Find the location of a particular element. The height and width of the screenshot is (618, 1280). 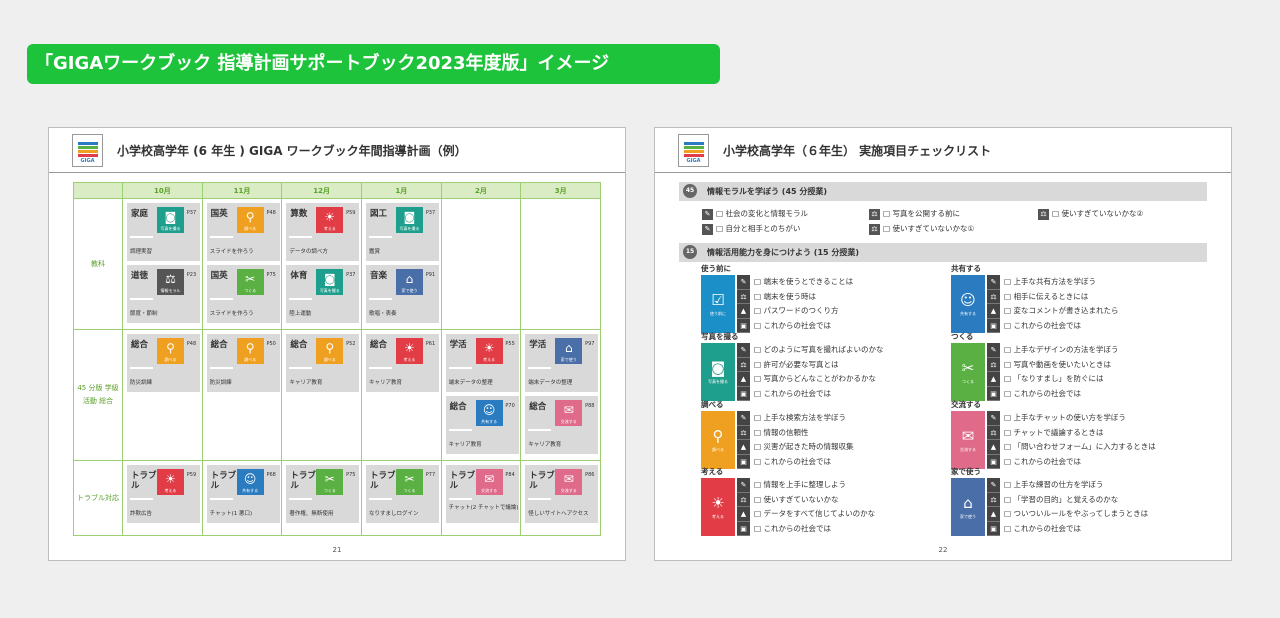

plan-cell: 総合 ⚲ 調べる P48 防災訓練 is located at coordinates (162, 395).